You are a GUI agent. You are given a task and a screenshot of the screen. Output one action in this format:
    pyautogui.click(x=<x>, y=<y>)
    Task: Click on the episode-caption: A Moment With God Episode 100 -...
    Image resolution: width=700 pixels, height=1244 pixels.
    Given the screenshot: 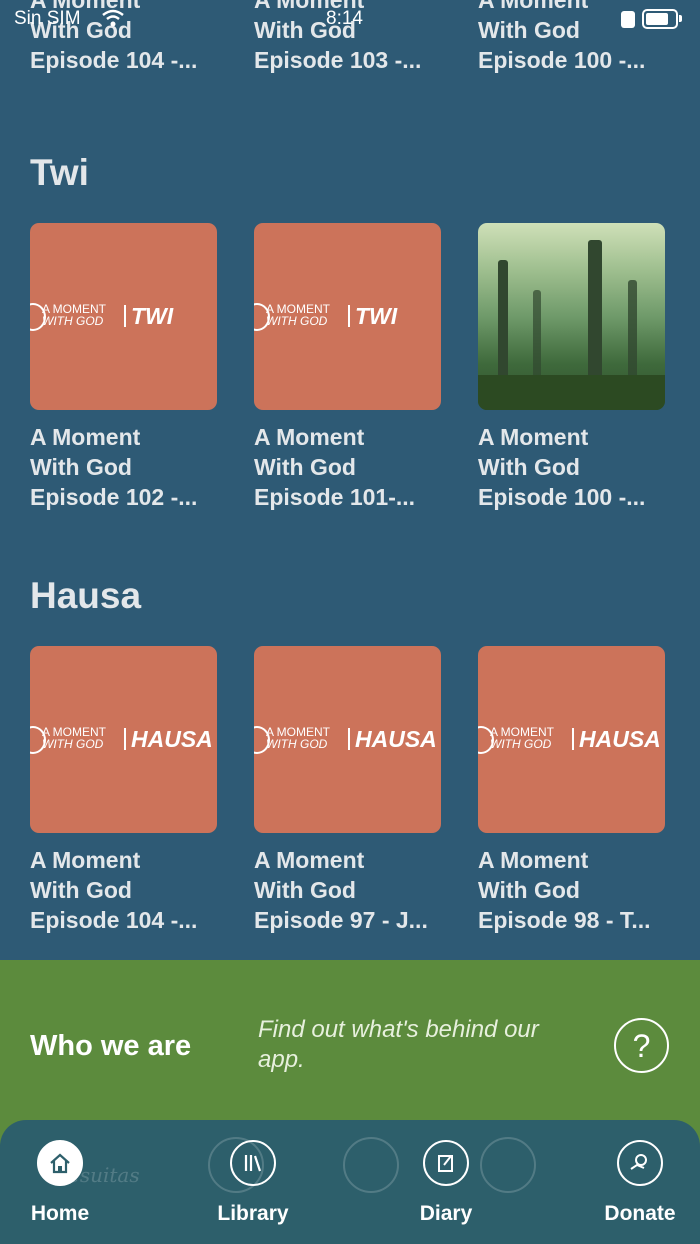 What is the action you would take?
    pyautogui.click(x=562, y=467)
    